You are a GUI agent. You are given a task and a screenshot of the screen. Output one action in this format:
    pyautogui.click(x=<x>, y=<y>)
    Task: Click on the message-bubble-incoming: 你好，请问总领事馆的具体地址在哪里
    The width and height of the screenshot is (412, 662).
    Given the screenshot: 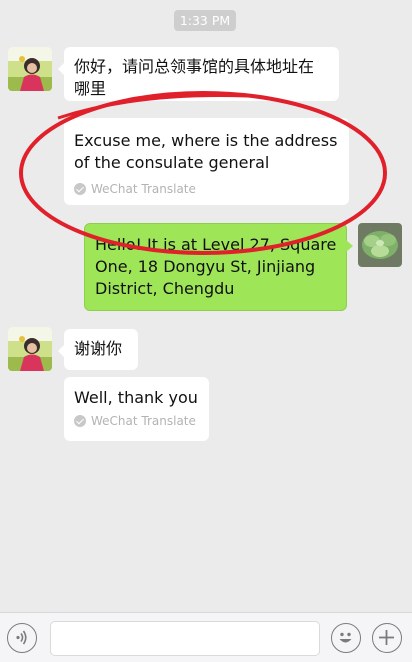 What is the action you would take?
    pyautogui.click(x=198, y=74)
    